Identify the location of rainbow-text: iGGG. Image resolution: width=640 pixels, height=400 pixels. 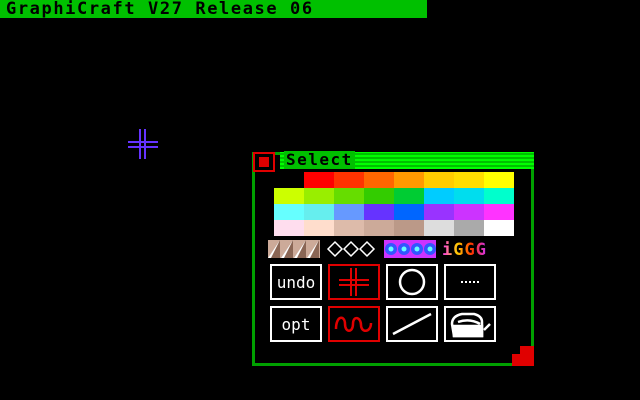
(464, 250).